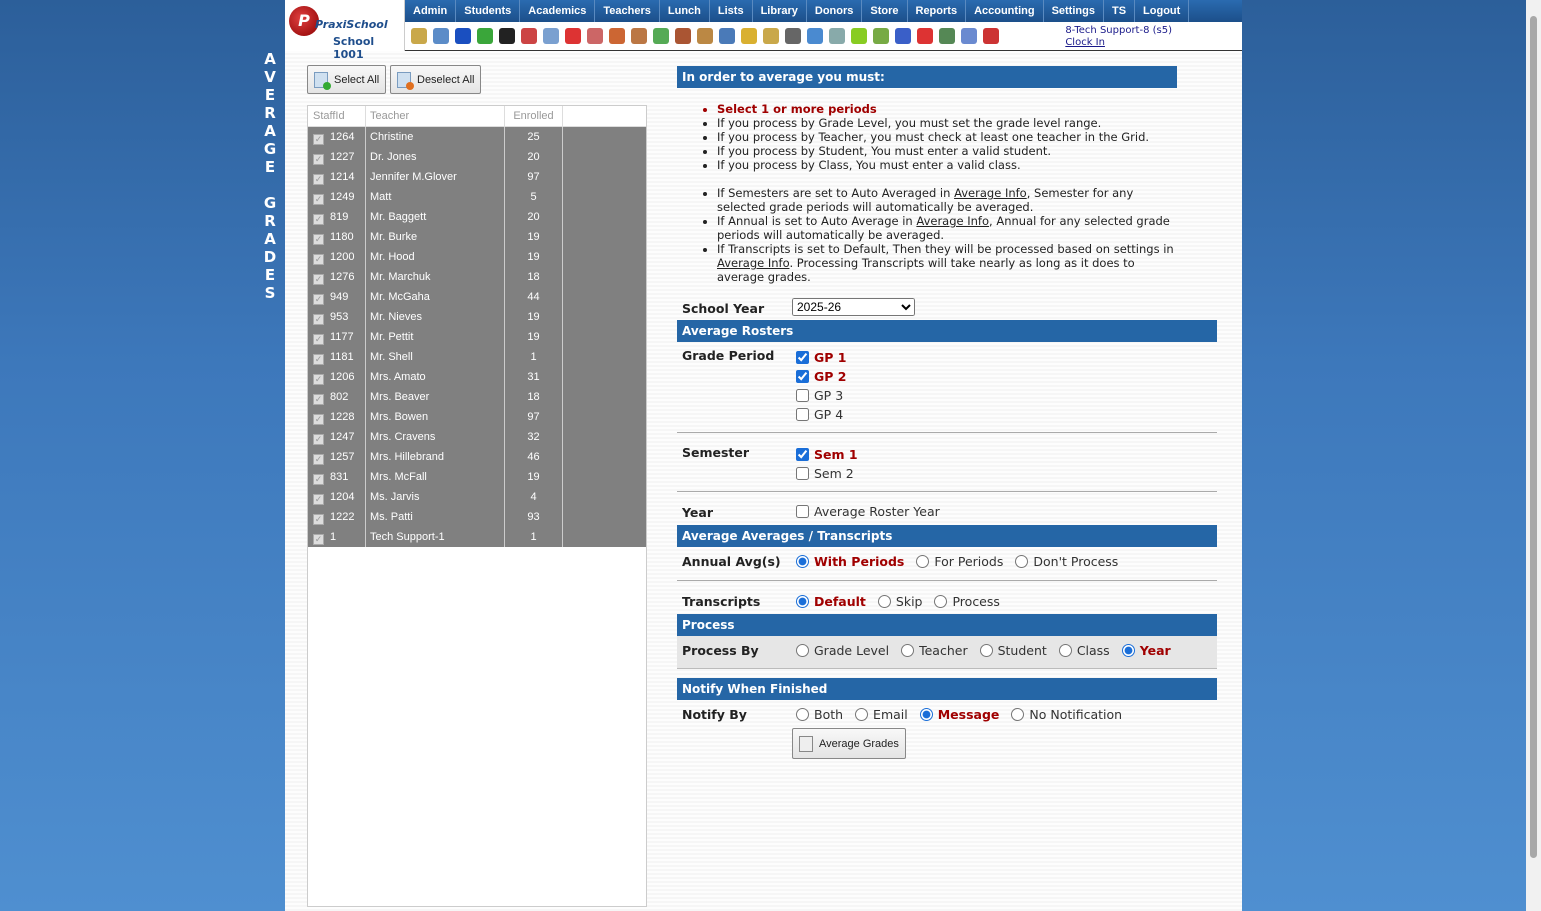 The height and width of the screenshot is (911, 1541). Describe the element at coordinates (347, 79) in the screenshot. I see `select-all-button: Select All` at that location.